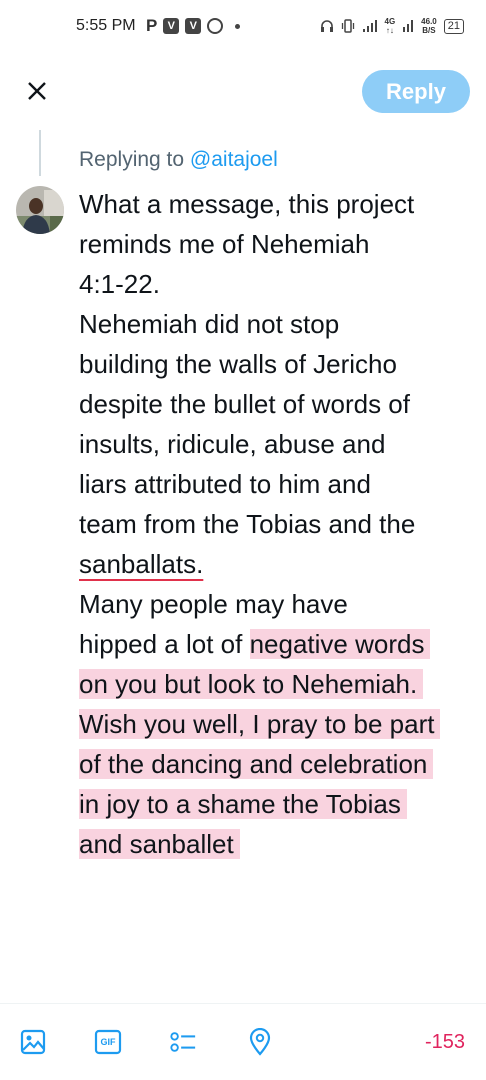  Describe the element at coordinates (238, 364) in the screenshot. I see `text-line: building the walls of Jericho` at that location.